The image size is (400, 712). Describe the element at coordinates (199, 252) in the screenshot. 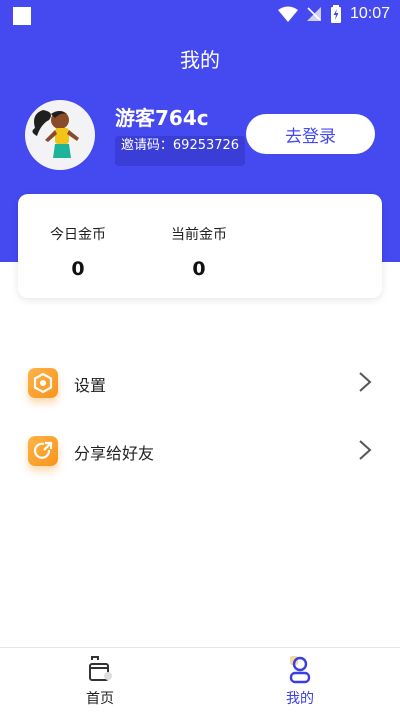

I see `current-coins: 当前金币 0` at that location.